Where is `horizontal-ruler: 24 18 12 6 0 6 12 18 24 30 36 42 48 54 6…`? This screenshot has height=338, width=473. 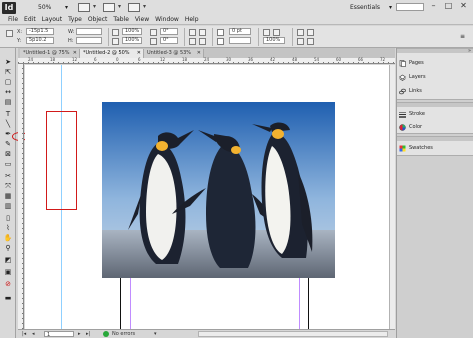
horizontal-ruler: 24 18 12 6 0 6 12 18 24 30 36 42 48 54 6… is located at coordinates (206, 61).